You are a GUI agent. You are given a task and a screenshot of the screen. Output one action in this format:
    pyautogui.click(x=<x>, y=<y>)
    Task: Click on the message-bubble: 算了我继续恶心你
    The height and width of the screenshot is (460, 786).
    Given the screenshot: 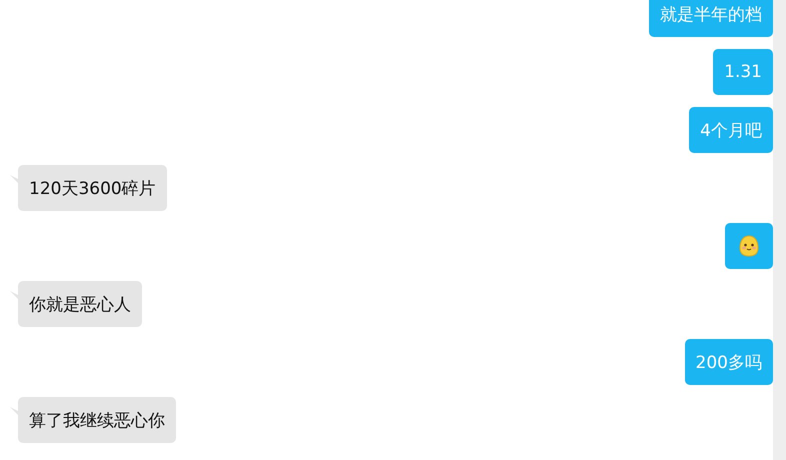 What is the action you would take?
    pyautogui.click(x=97, y=420)
    